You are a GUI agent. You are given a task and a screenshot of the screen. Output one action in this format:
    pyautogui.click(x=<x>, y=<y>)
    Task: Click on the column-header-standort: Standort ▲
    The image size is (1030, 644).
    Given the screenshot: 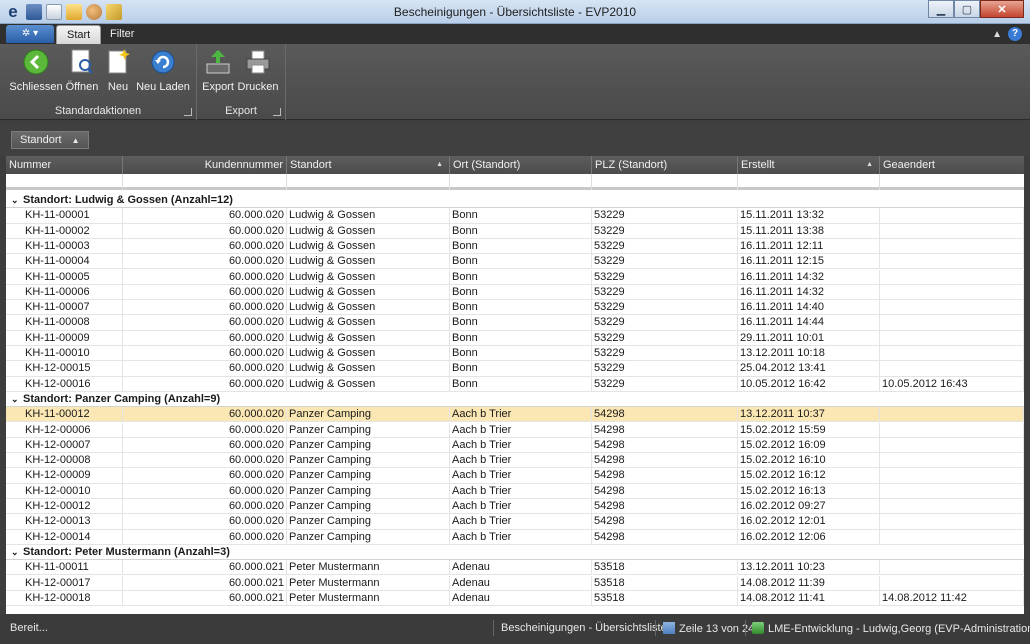 What is the action you would take?
    pyautogui.click(x=368, y=165)
    